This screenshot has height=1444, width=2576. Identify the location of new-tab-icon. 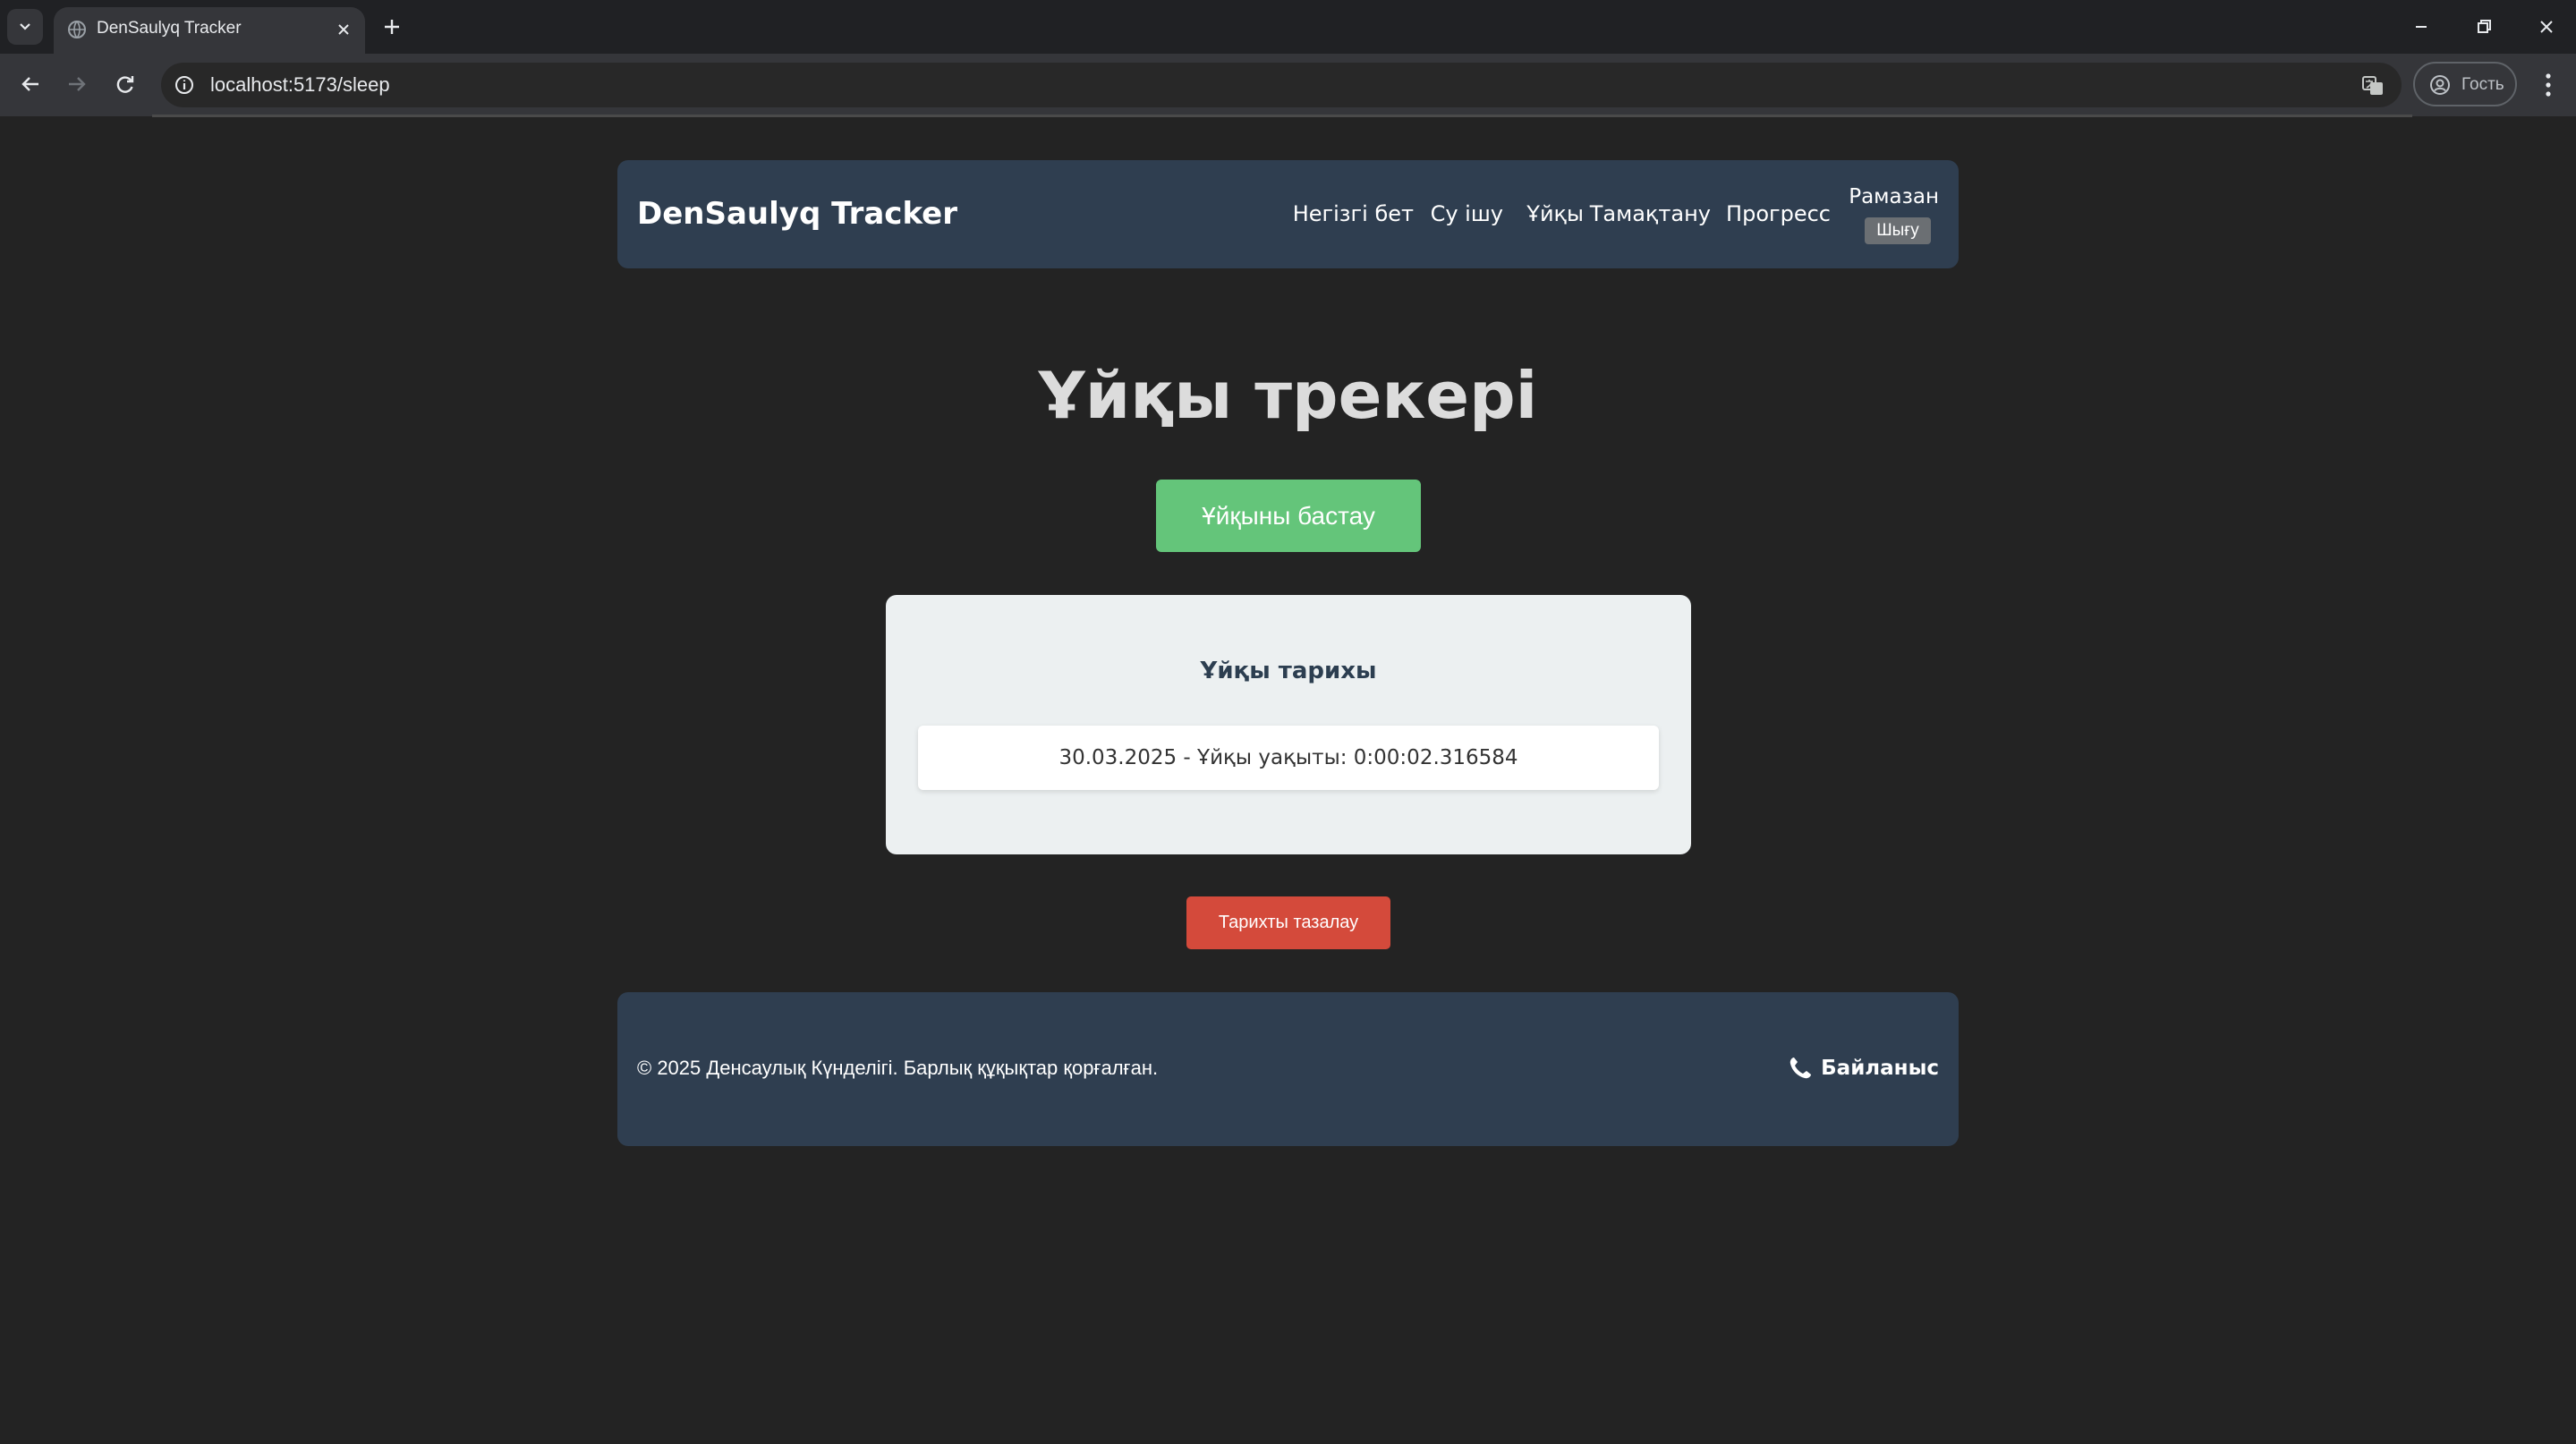
(392, 27).